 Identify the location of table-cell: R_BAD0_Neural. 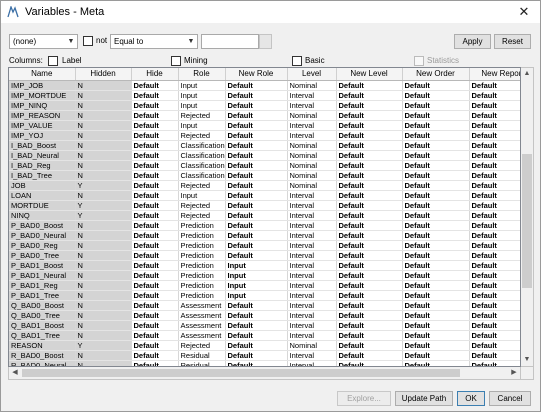
(42, 363).